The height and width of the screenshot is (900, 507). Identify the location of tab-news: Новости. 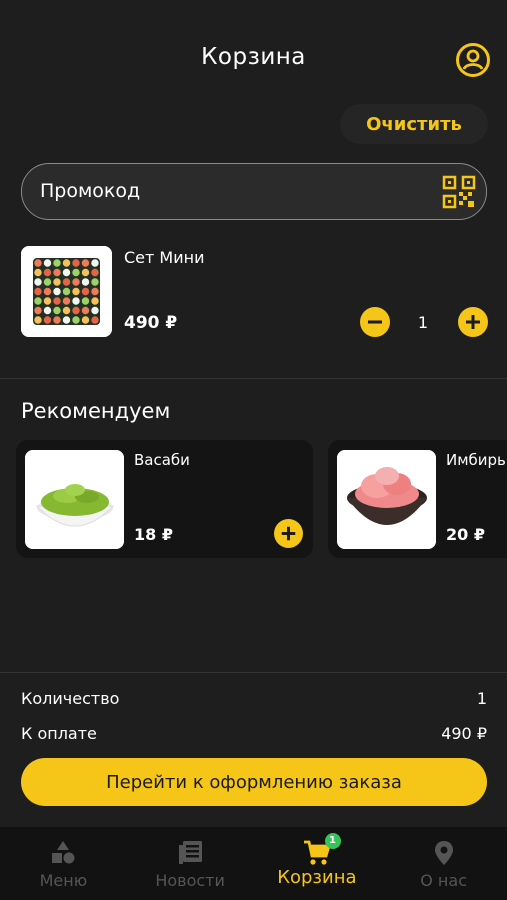
(190, 863).